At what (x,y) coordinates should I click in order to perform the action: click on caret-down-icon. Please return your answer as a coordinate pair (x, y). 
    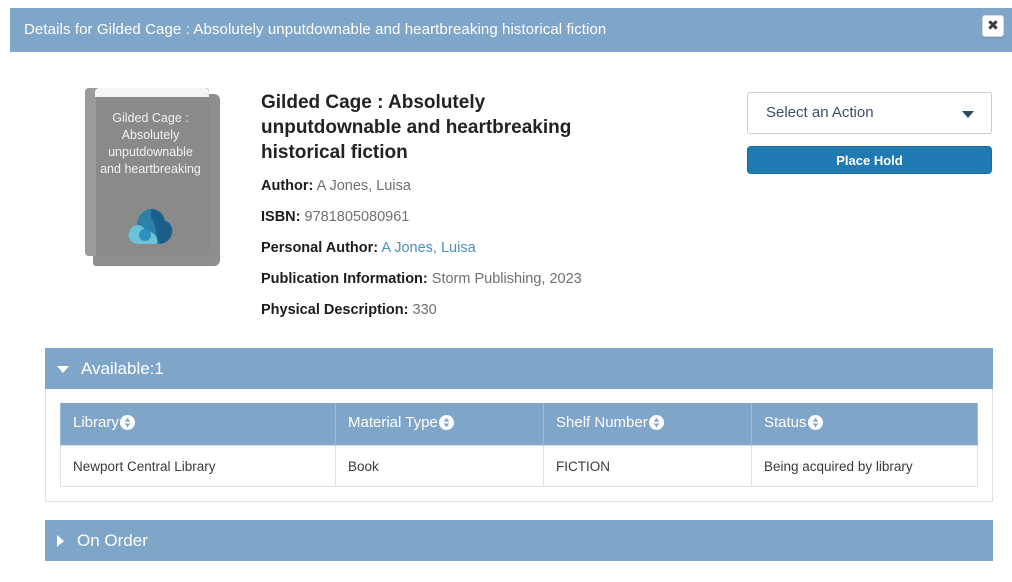
    Looking at the image, I should click on (63, 369).